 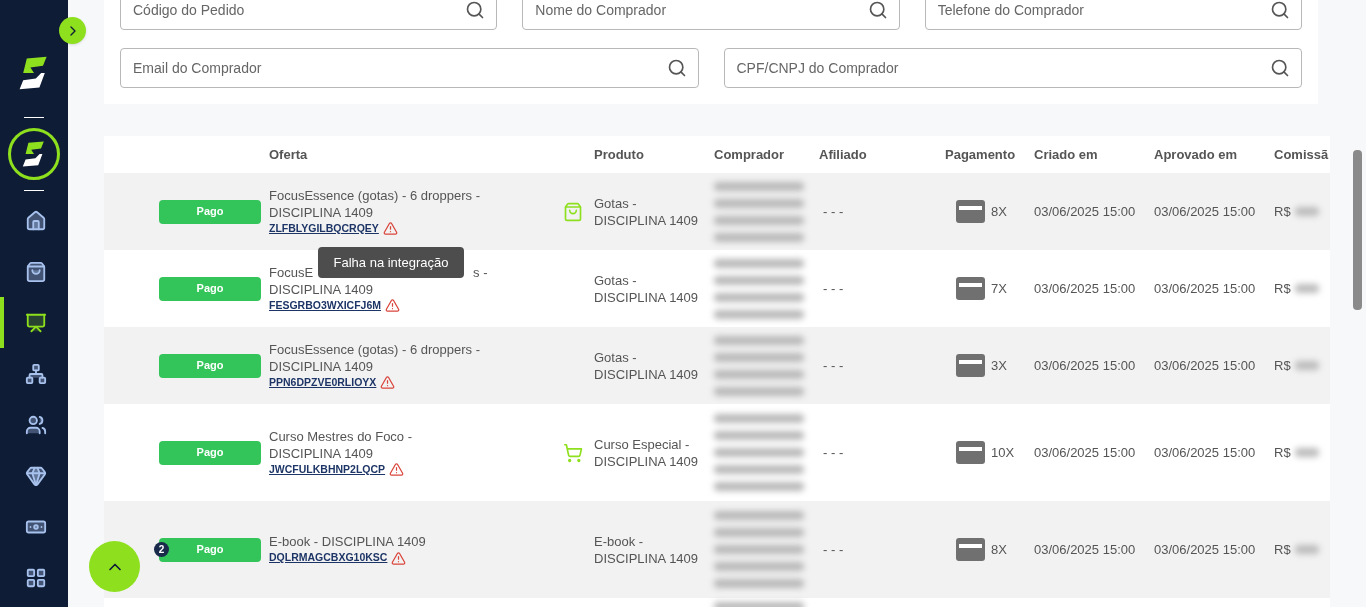 I want to click on search-field: Código do Pedido, so click(x=309, y=15).